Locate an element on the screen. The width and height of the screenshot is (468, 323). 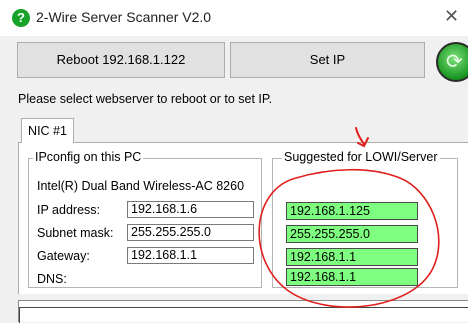
gateway-field: 192.168.1.1 is located at coordinates (190, 255).